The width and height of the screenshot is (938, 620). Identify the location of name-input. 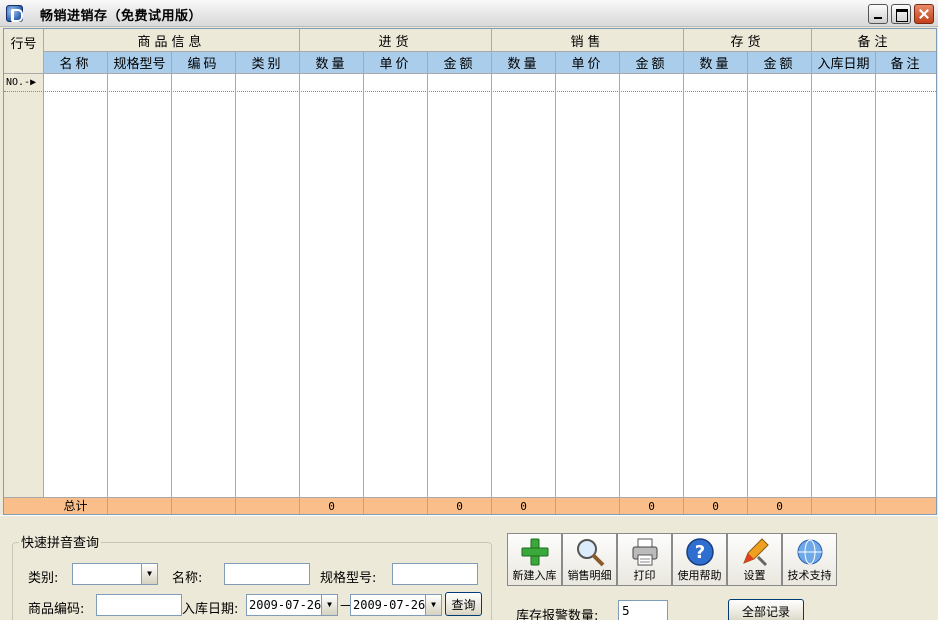
(267, 574).